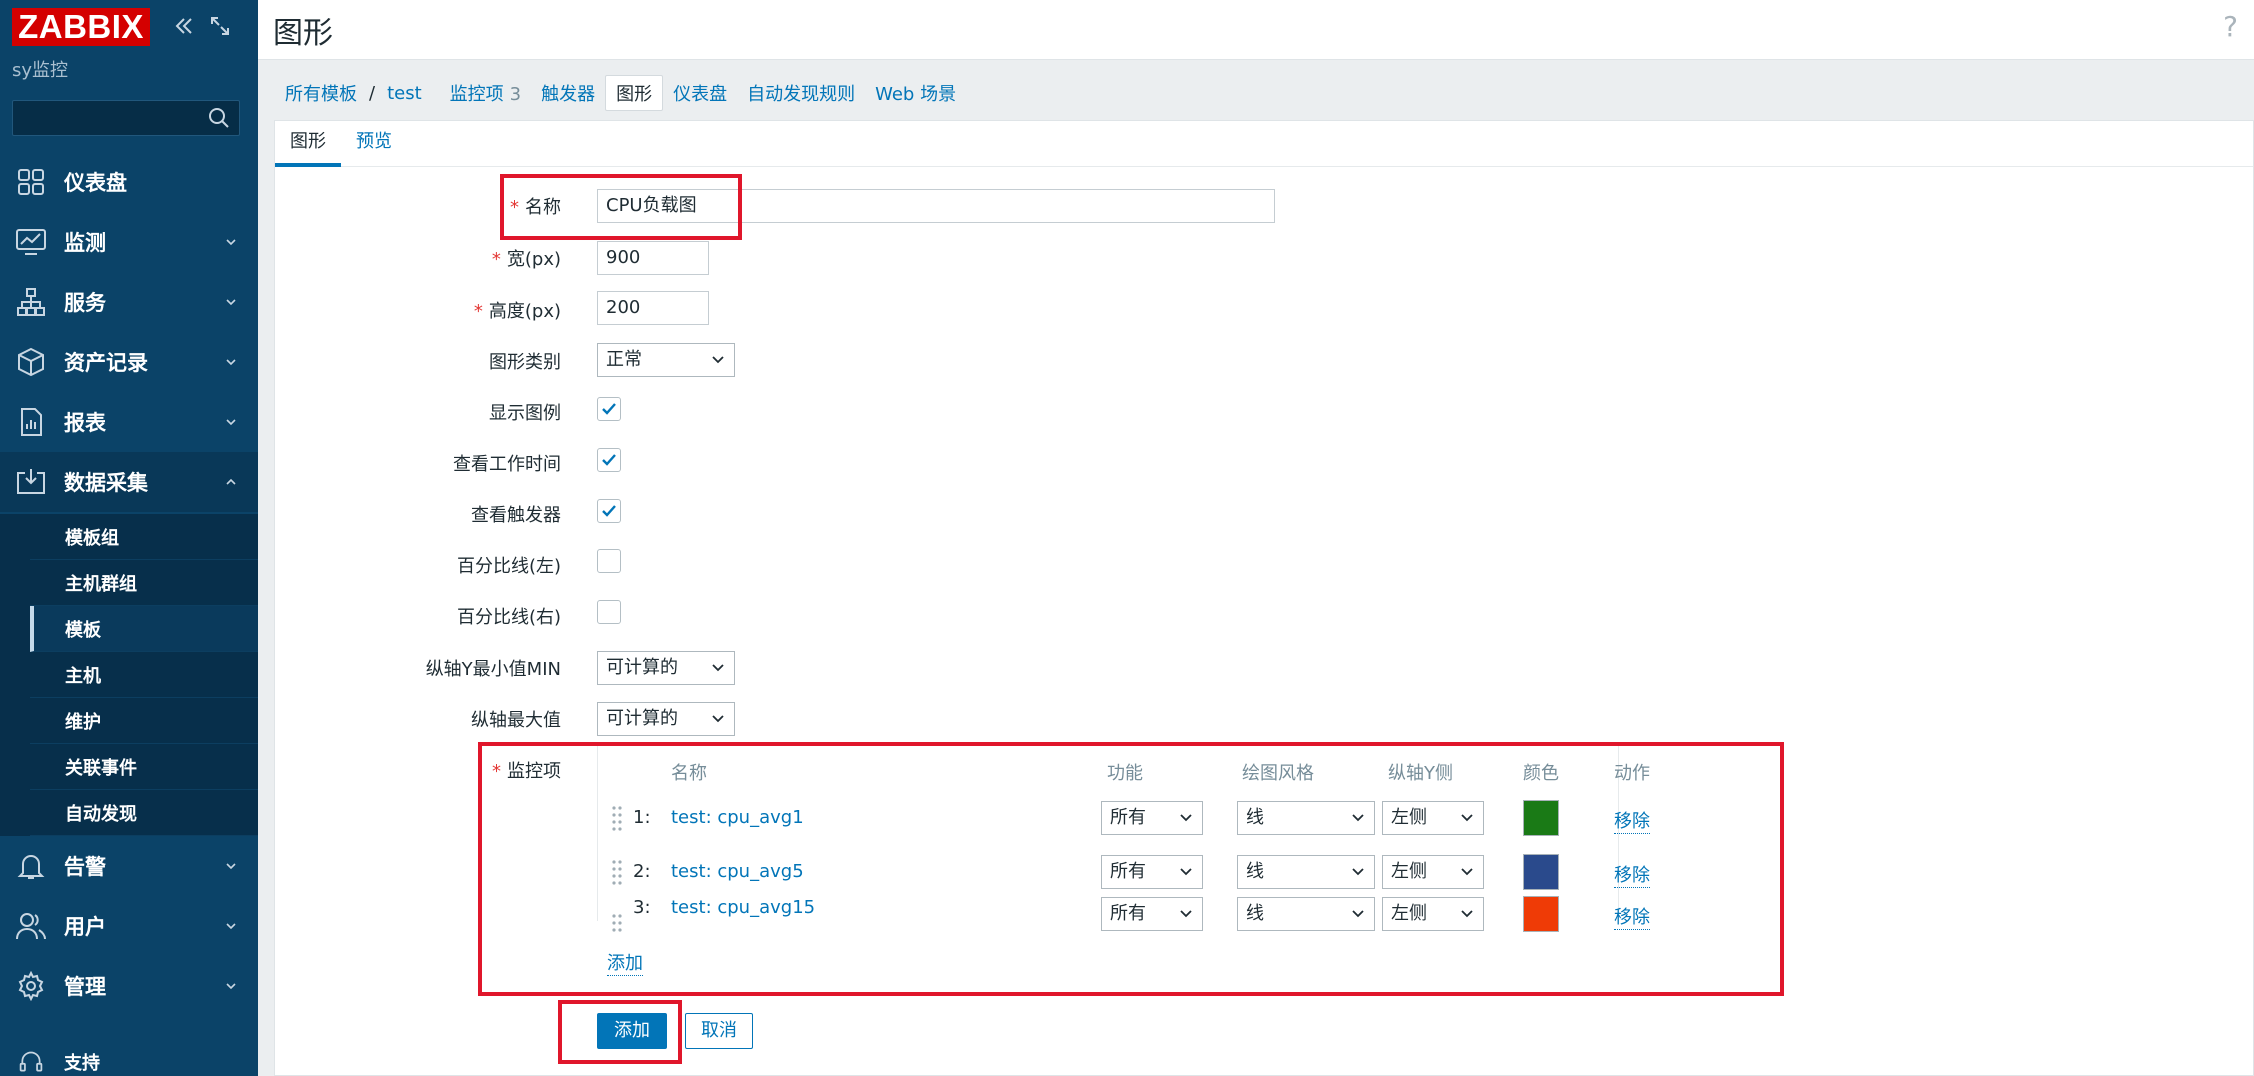 This screenshot has width=2254, height=1076. What do you see at coordinates (144, 583) in the screenshot?
I see `submenu-host-groups: 主机群组` at bounding box center [144, 583].